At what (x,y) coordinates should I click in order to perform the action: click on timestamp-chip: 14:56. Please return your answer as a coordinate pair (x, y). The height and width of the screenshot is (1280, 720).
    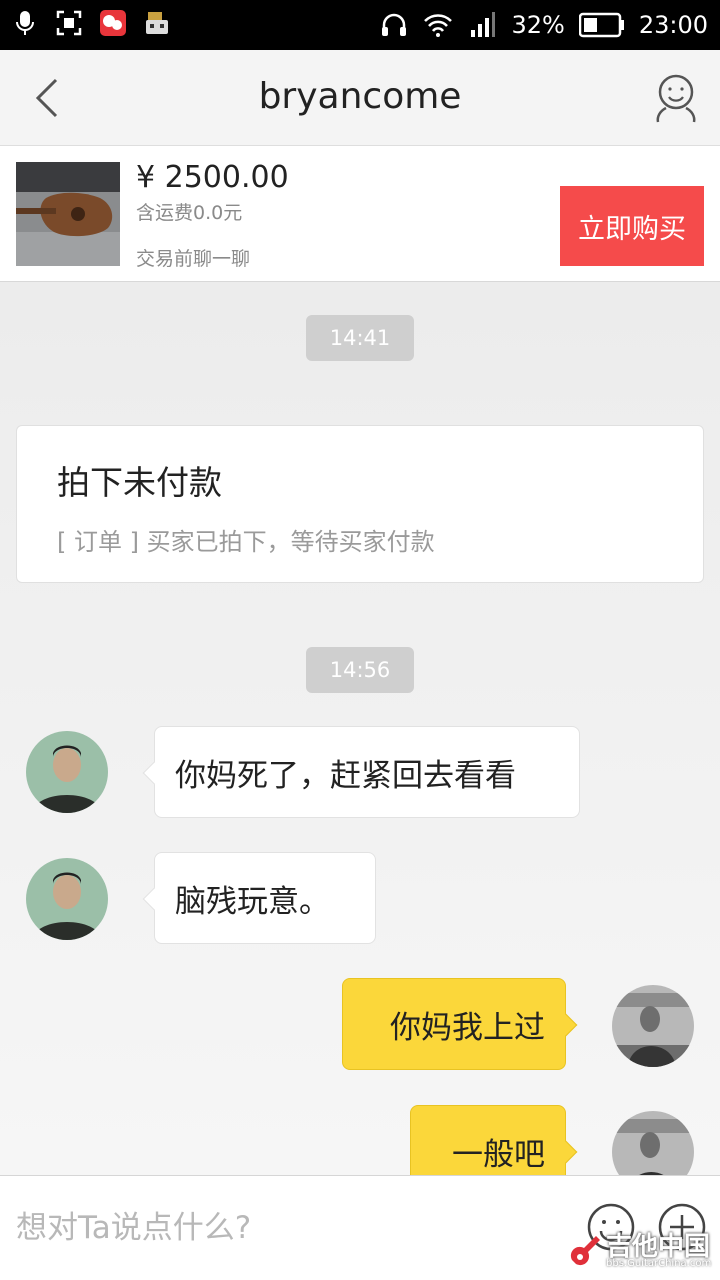
    Looking at the image, I should click on (360, 670).